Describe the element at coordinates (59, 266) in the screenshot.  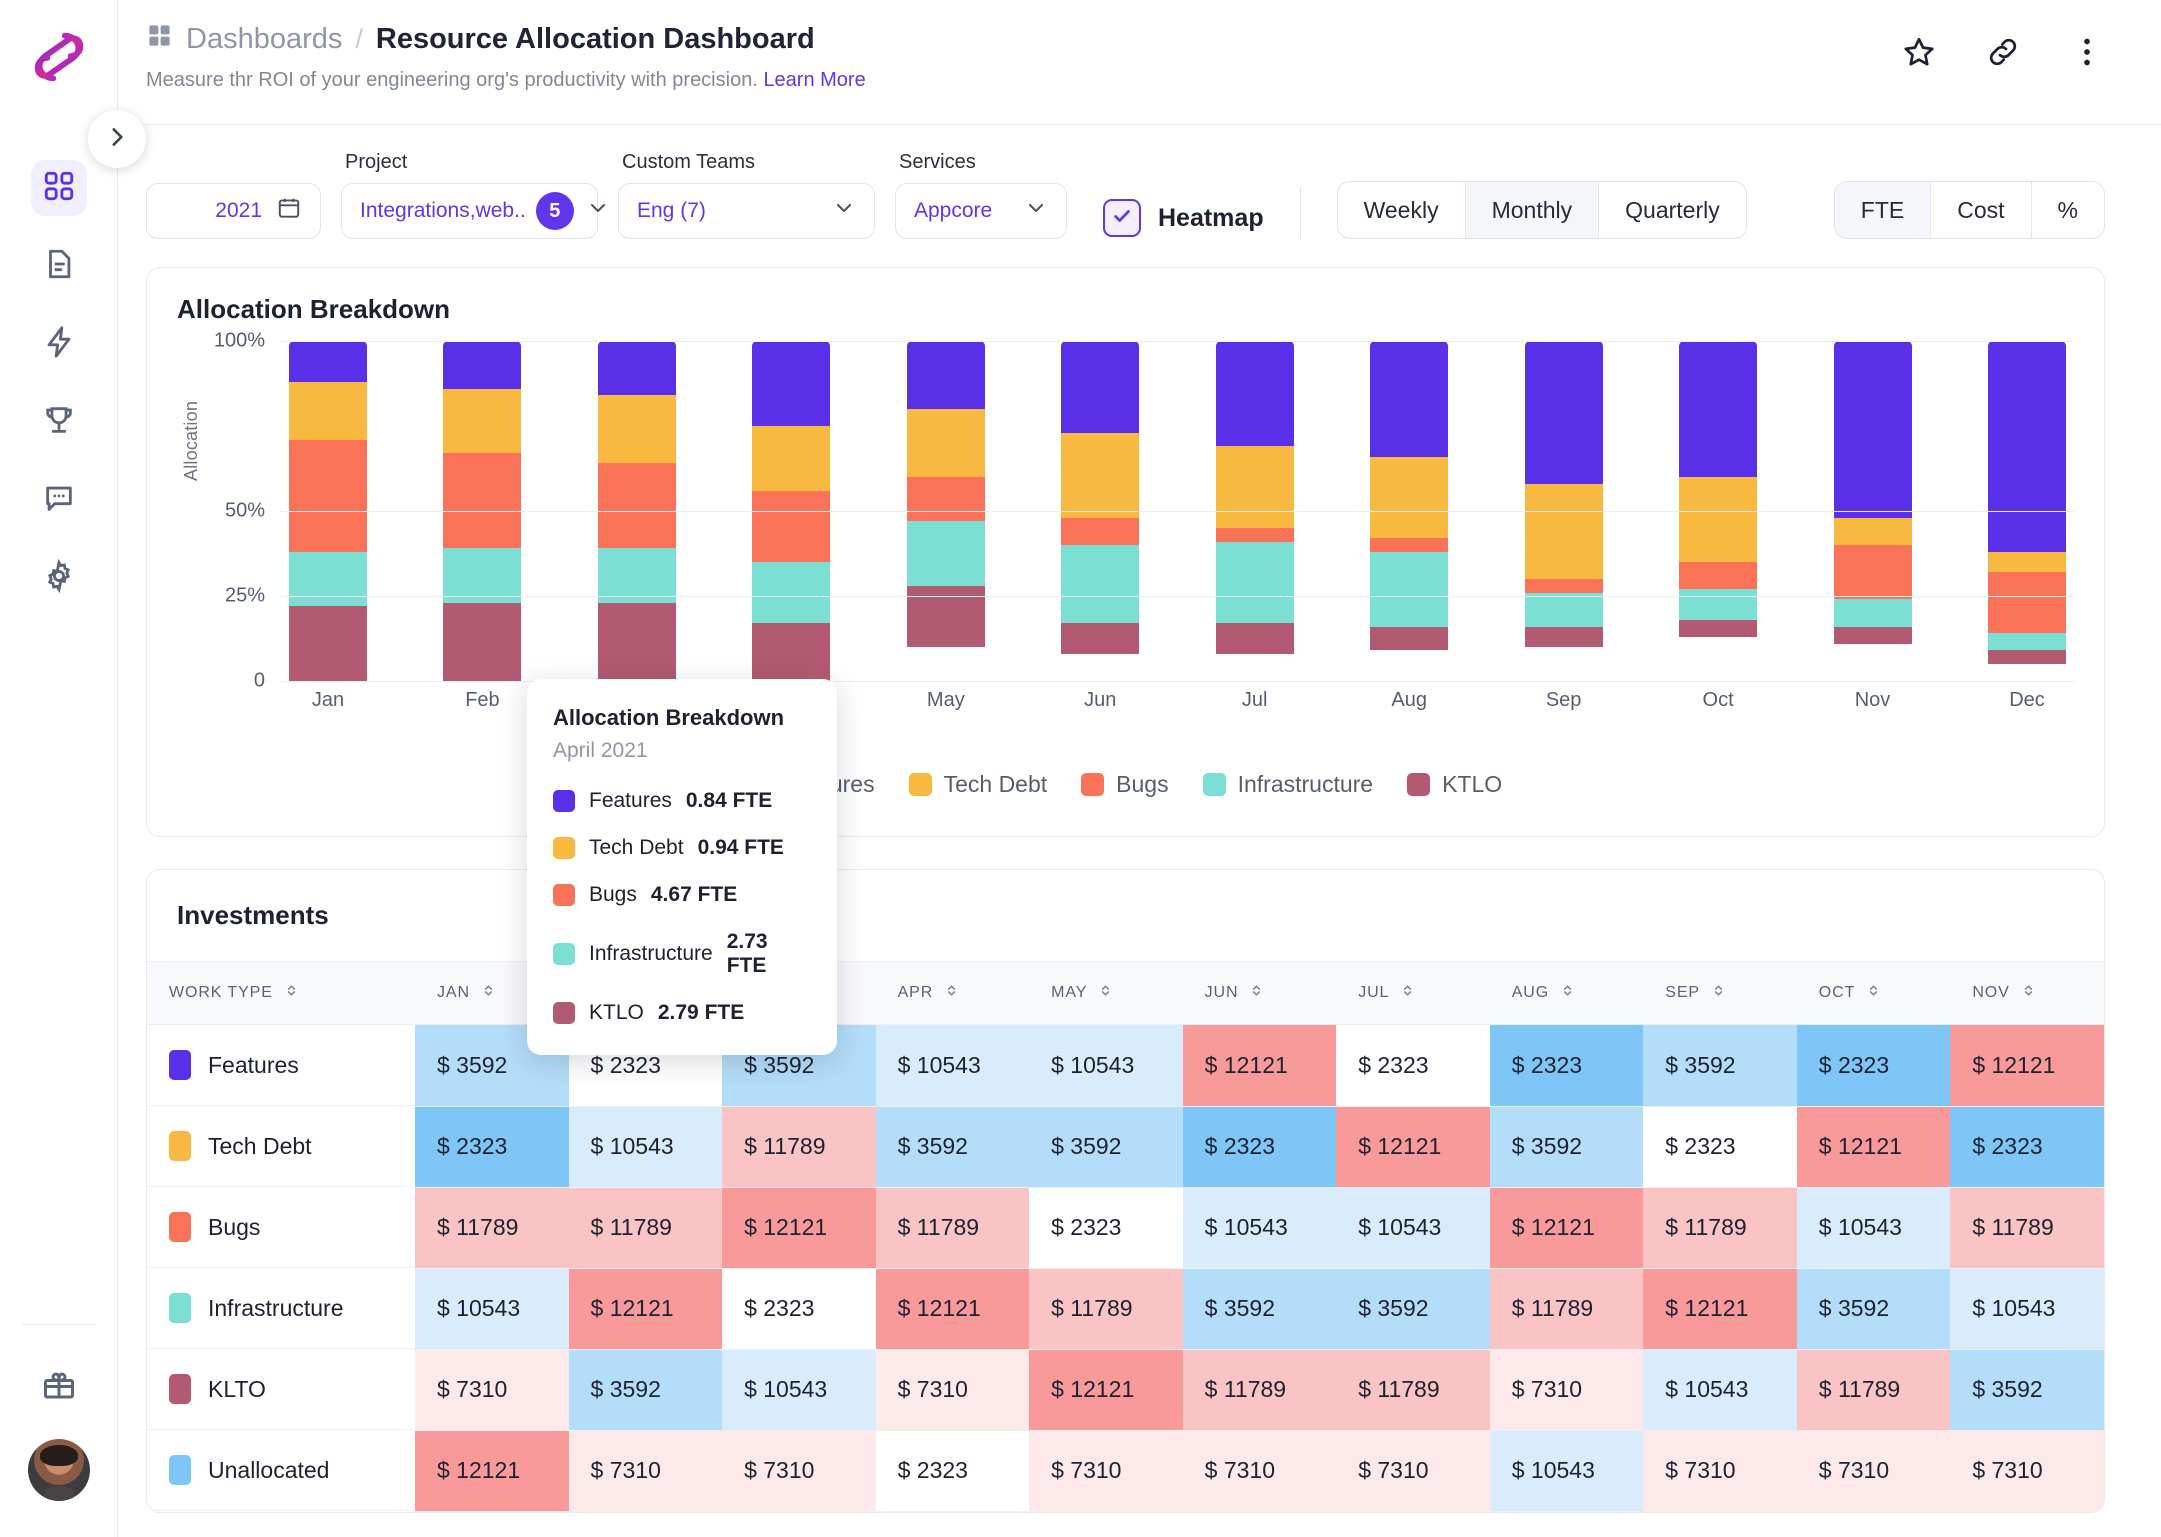
I see `sidebar-item-documents` at that location.